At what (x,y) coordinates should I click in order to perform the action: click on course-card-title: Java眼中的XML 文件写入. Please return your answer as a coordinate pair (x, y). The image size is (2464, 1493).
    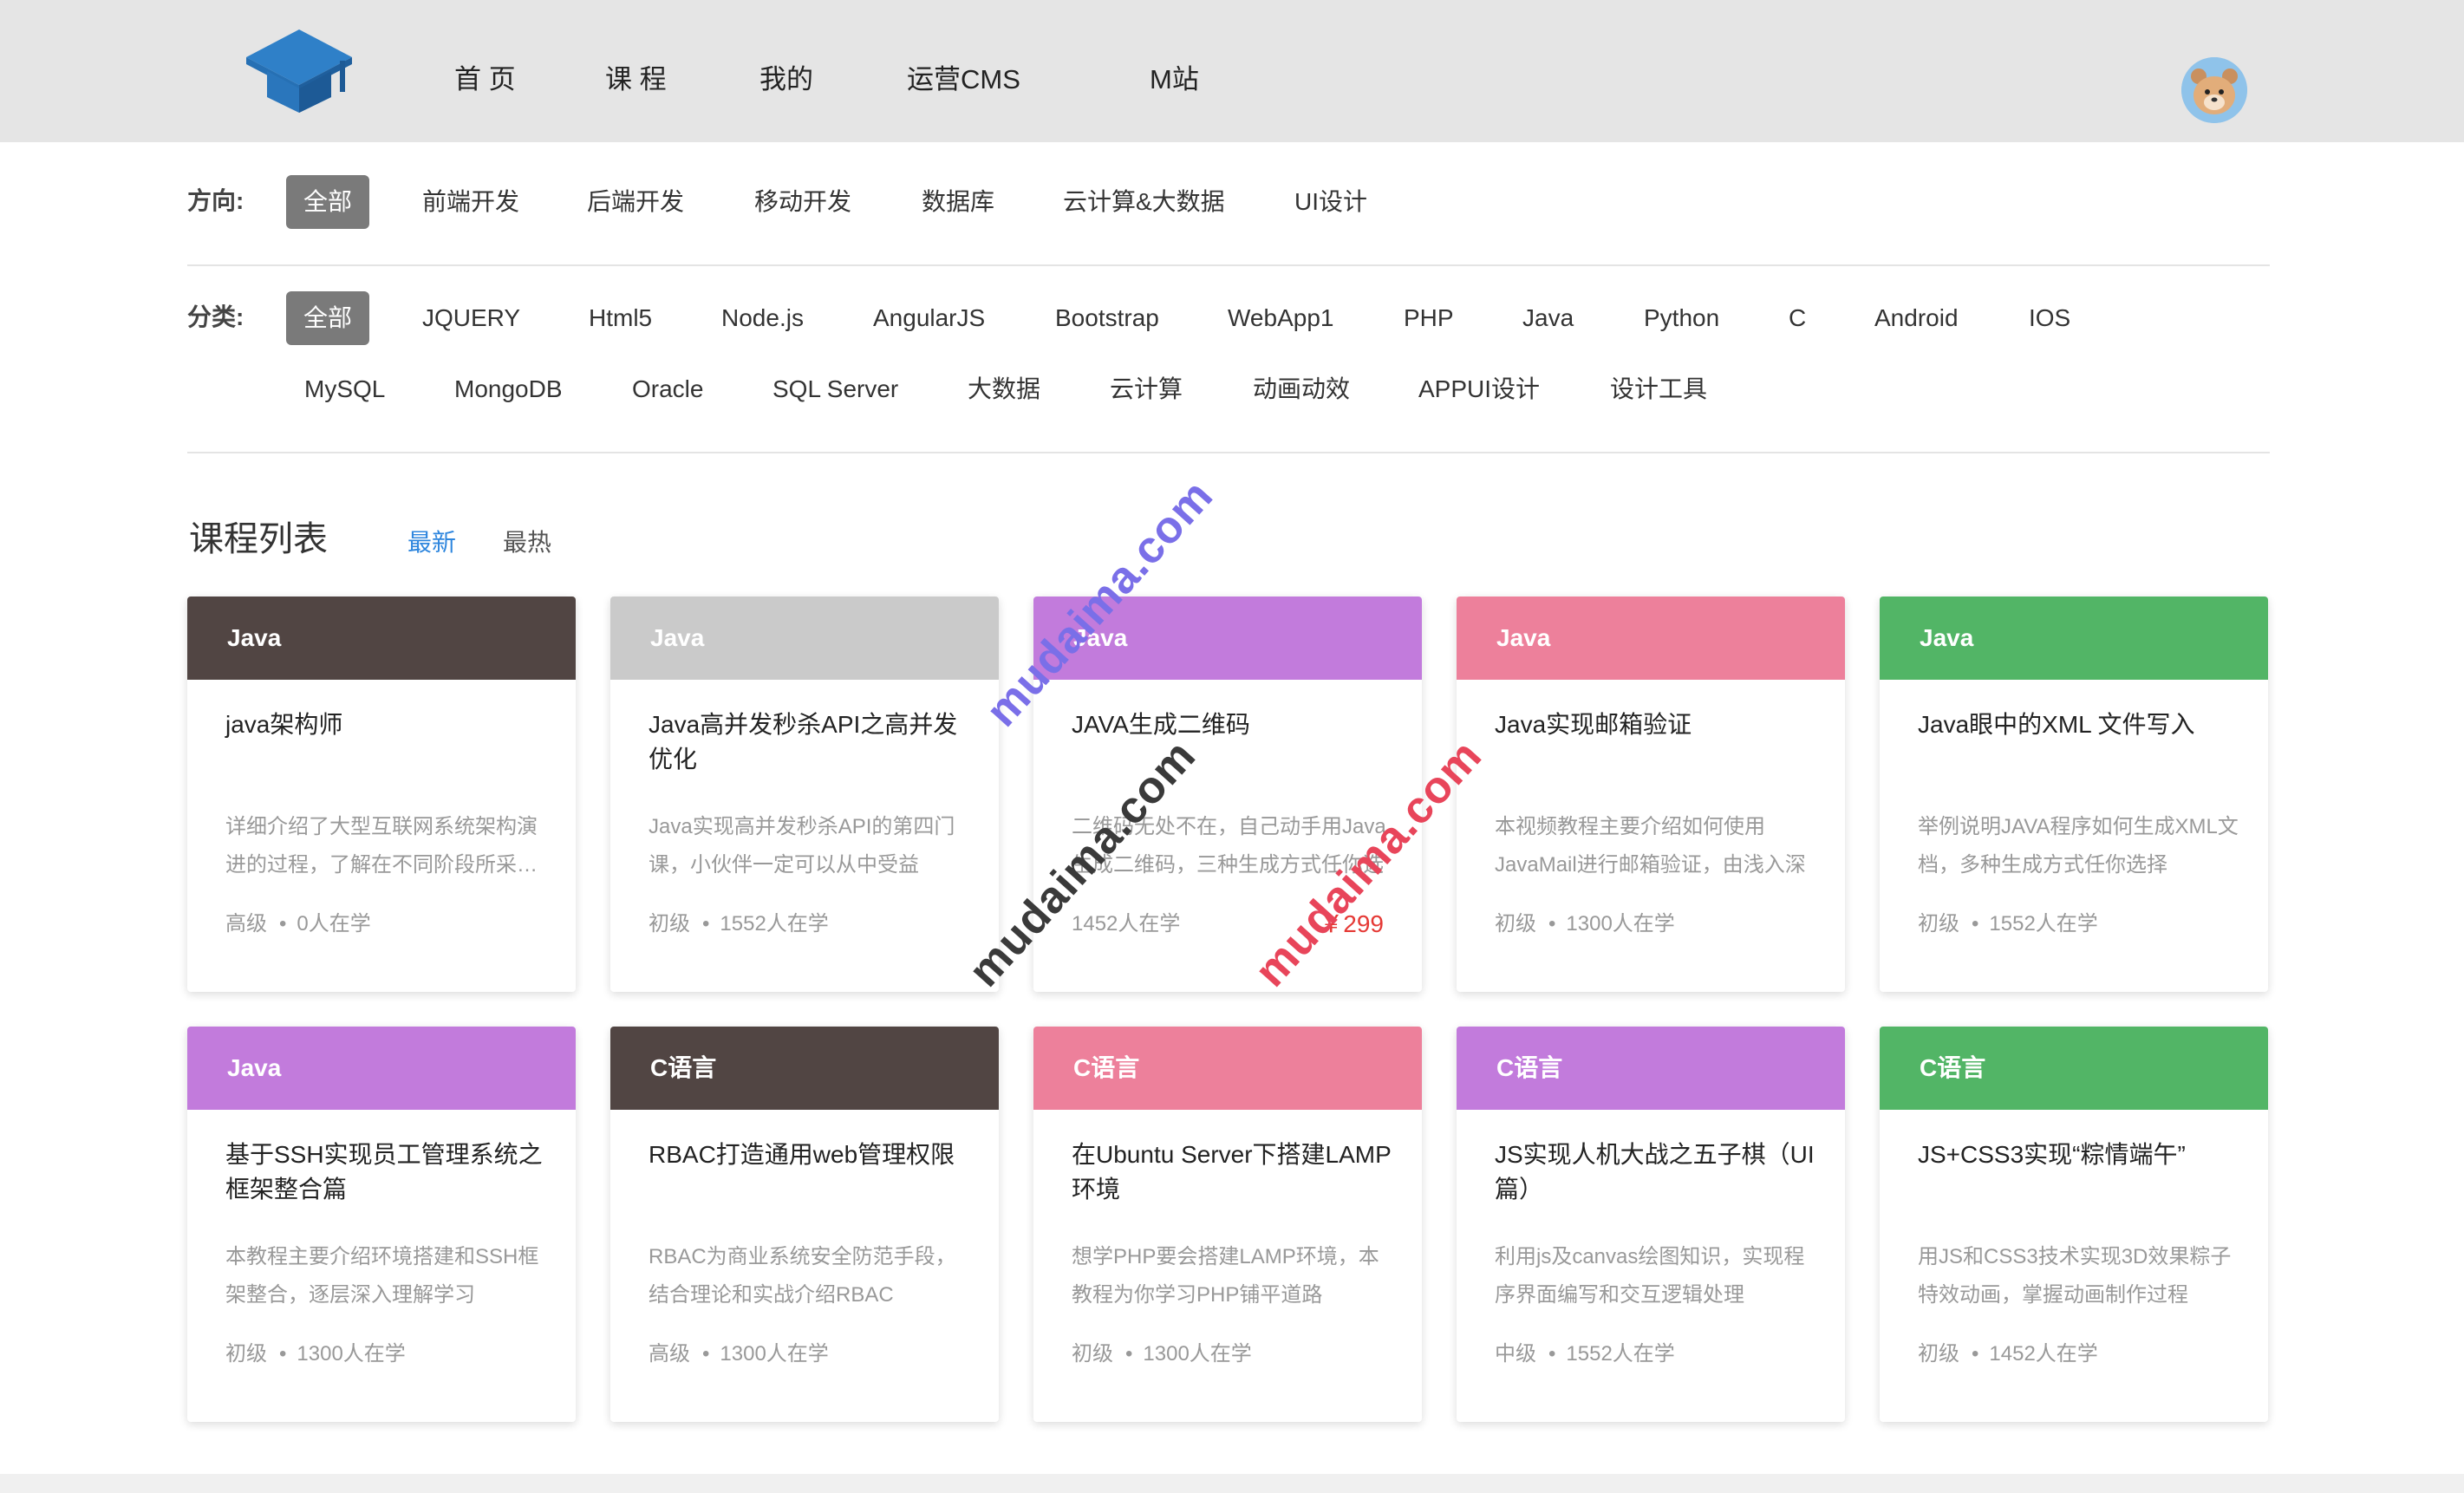
    Looking at the image, I should click on (2078, 724).